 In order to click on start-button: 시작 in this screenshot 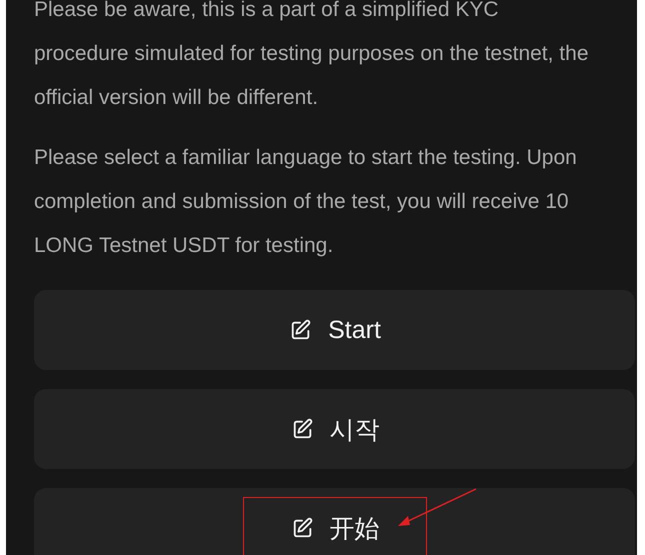, I will do `click(334, 429)`.